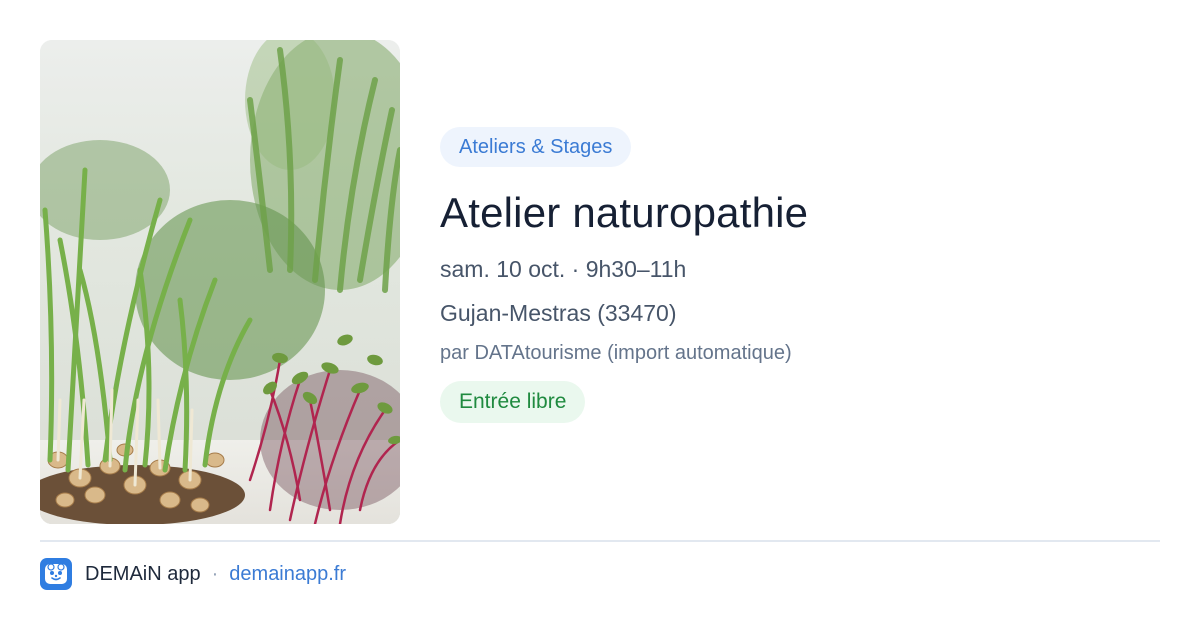 This screenshot has height=630, width=1200. Describe the element at coordinates (563, 269) in the screenshot. I see `event-datetime: sam. 10 oct. · 9h30–11h` at that location.